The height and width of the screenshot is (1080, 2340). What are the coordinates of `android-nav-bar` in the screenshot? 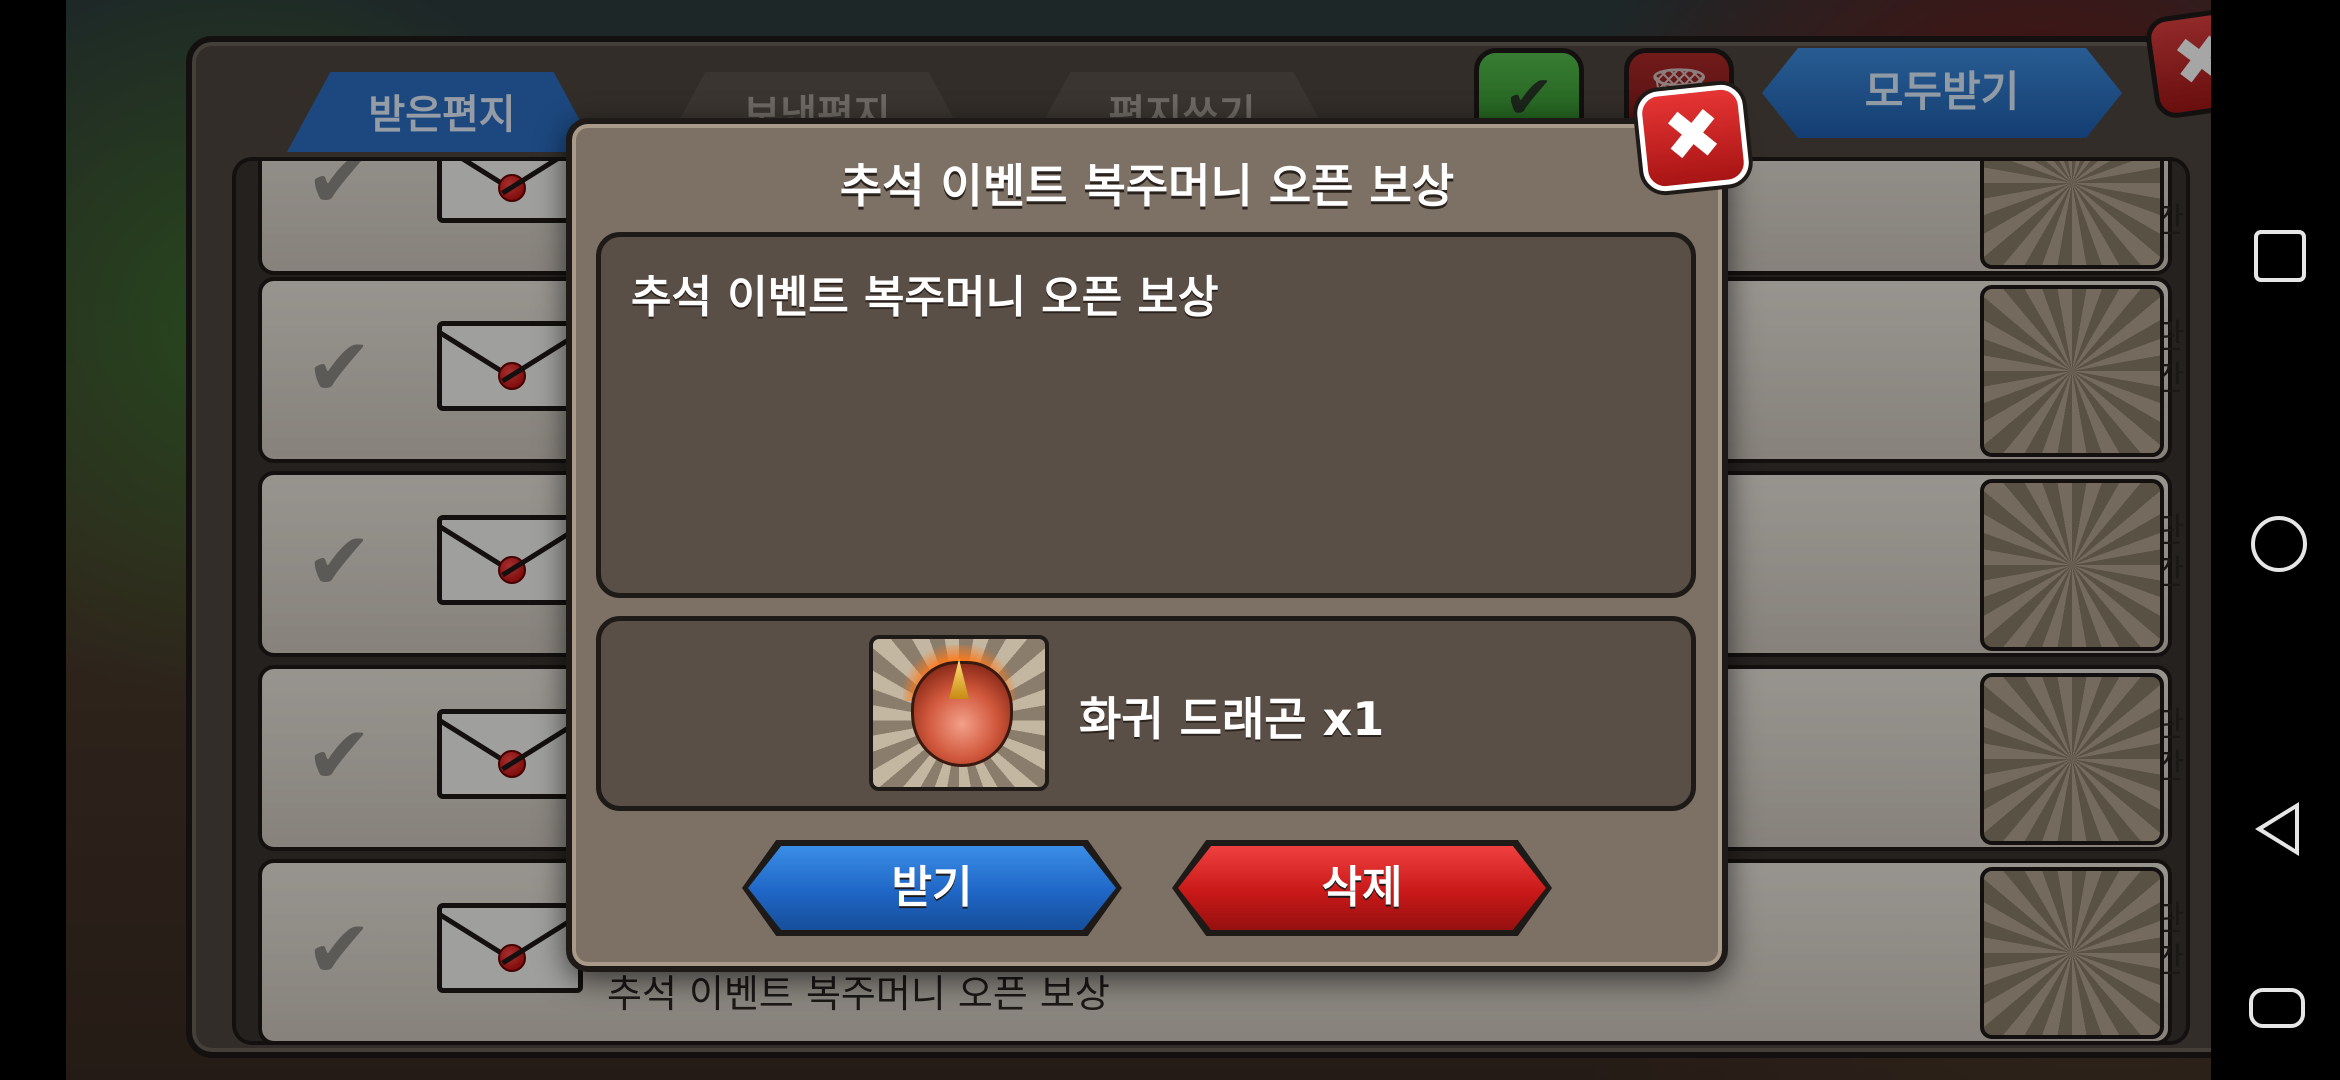 It's located at (2275, 540).